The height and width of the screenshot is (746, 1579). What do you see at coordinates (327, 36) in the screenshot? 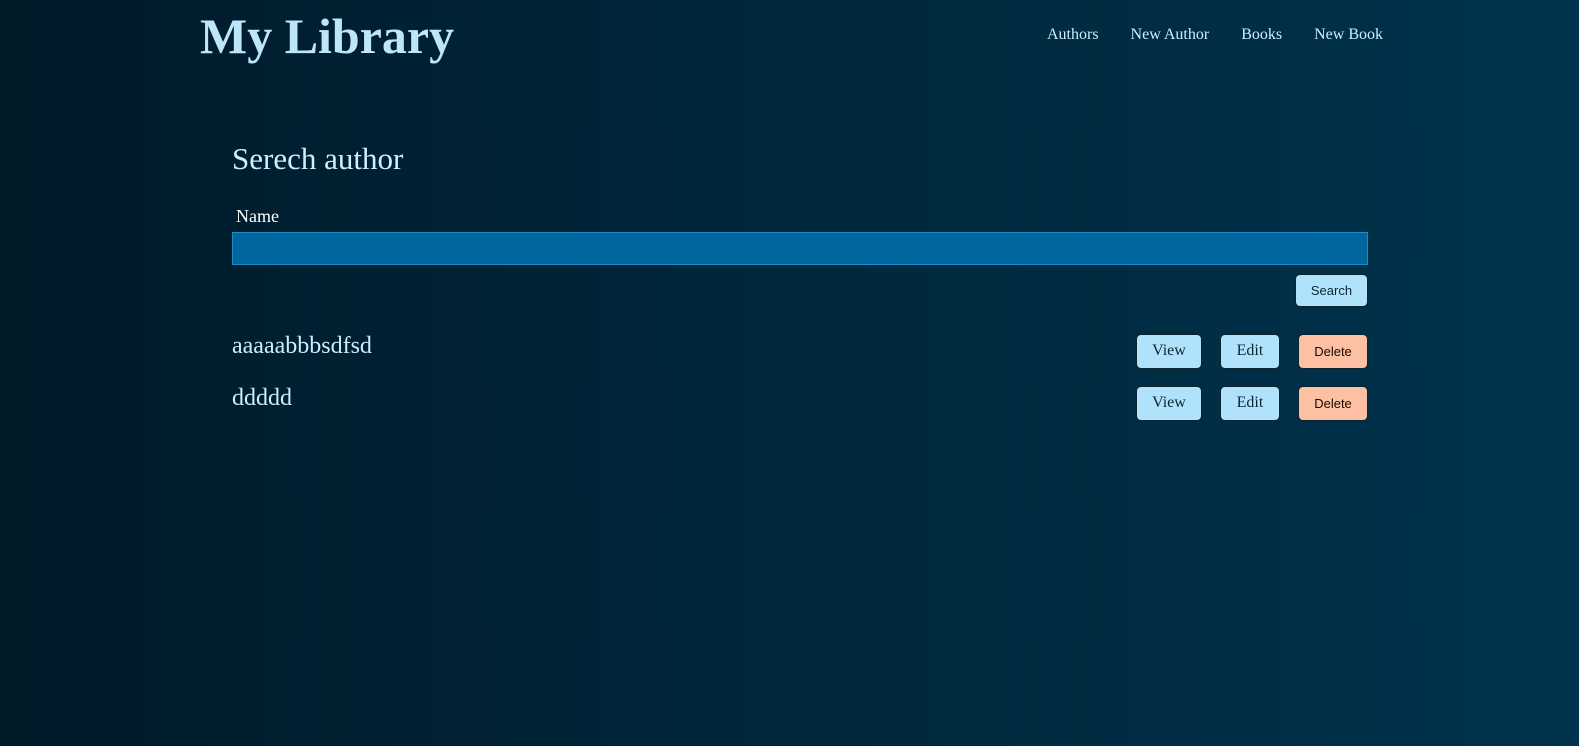
I see `brand-link: My Library` at bounding box center [327, 36].